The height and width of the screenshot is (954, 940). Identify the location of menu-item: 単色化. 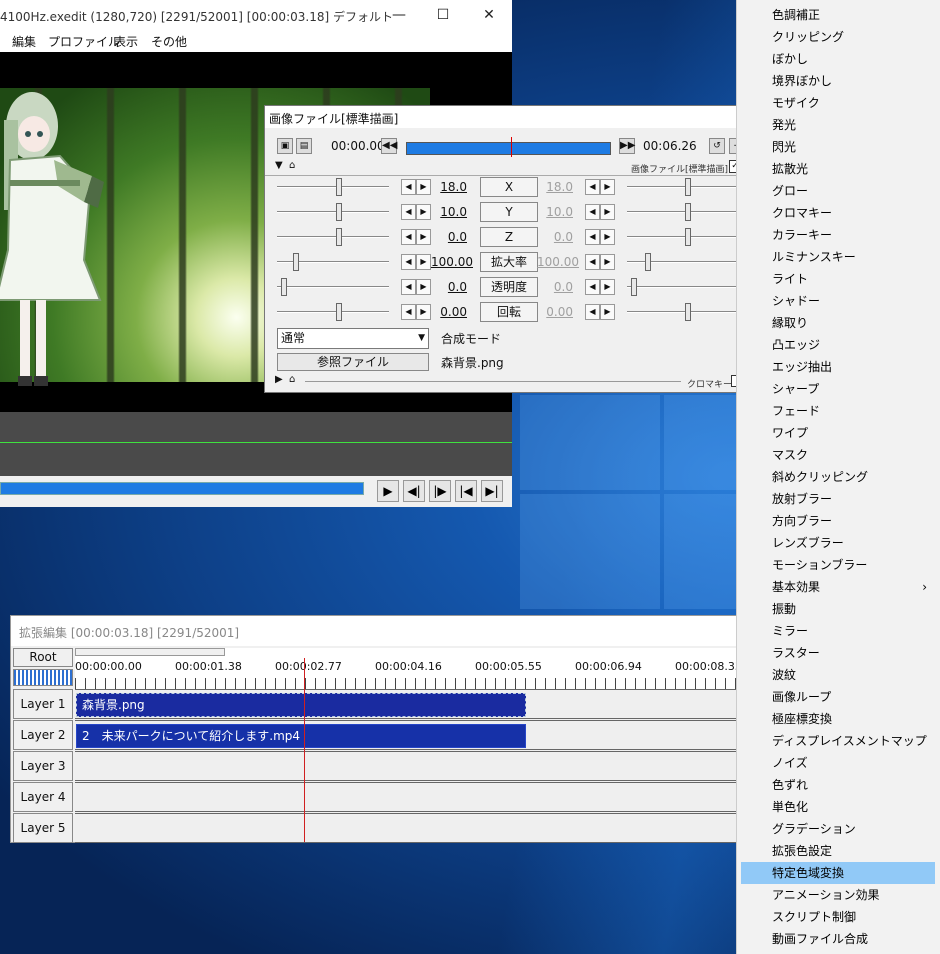
(837, 807).